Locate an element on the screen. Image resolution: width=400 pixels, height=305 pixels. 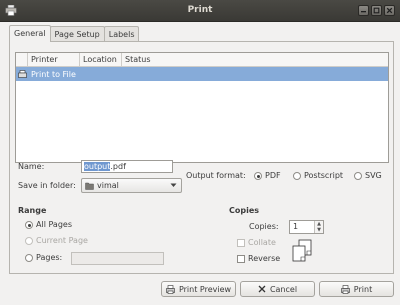
tab-bar: General Page Setup Labels is located at coordinates (74, 33).